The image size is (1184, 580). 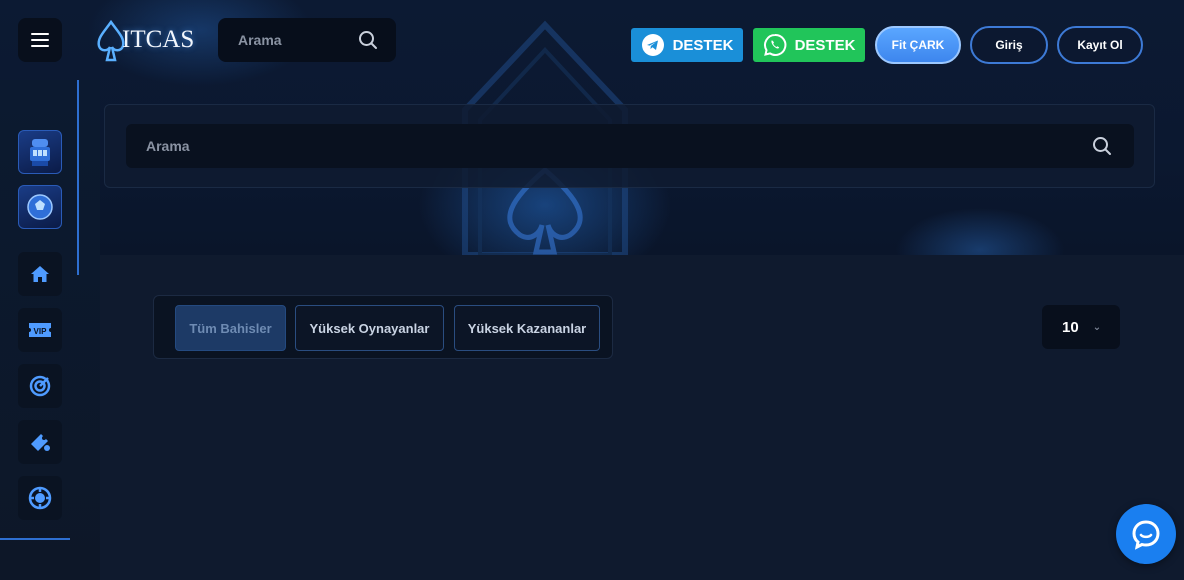 What do you see at coordinates (825, 45) in the screenshot?
I see `whatsapp-support-label: DESTEK` at bounding box center [825, 45].